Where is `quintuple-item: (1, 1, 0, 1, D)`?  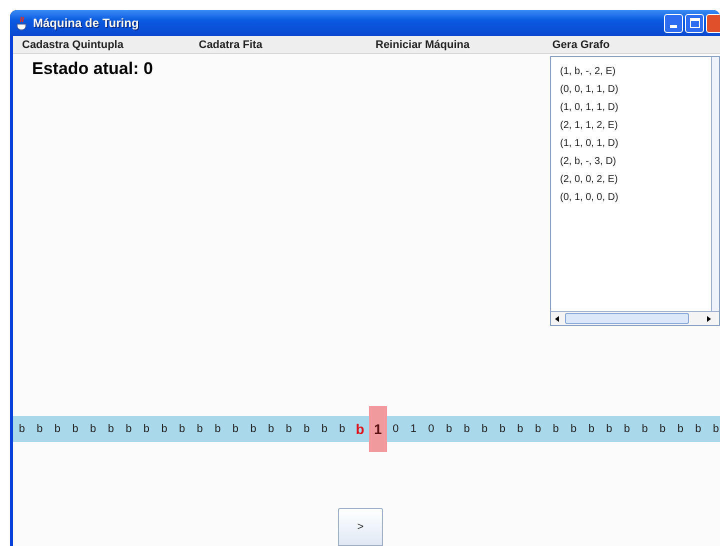
quintuple-item: (1, 1, 0, 1, D) is located at coordinates (635, 144).